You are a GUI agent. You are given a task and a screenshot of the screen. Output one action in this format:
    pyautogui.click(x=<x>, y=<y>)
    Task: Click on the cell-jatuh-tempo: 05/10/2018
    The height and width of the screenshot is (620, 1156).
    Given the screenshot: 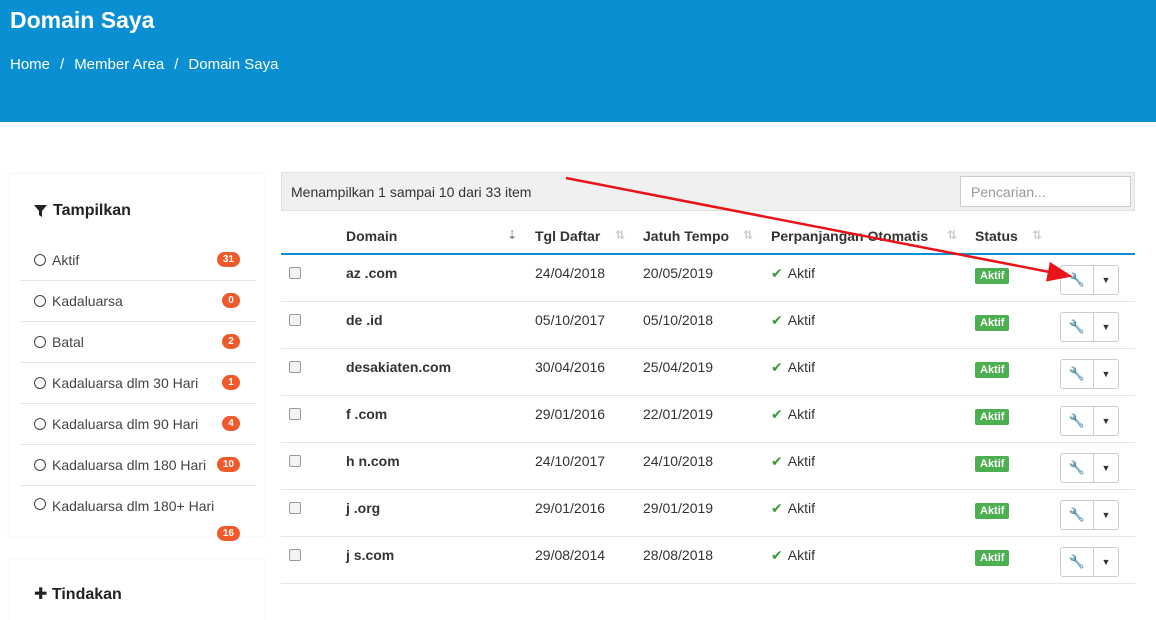 What is the action you would take?
    pyautogui.click(x=697, y=325)
    